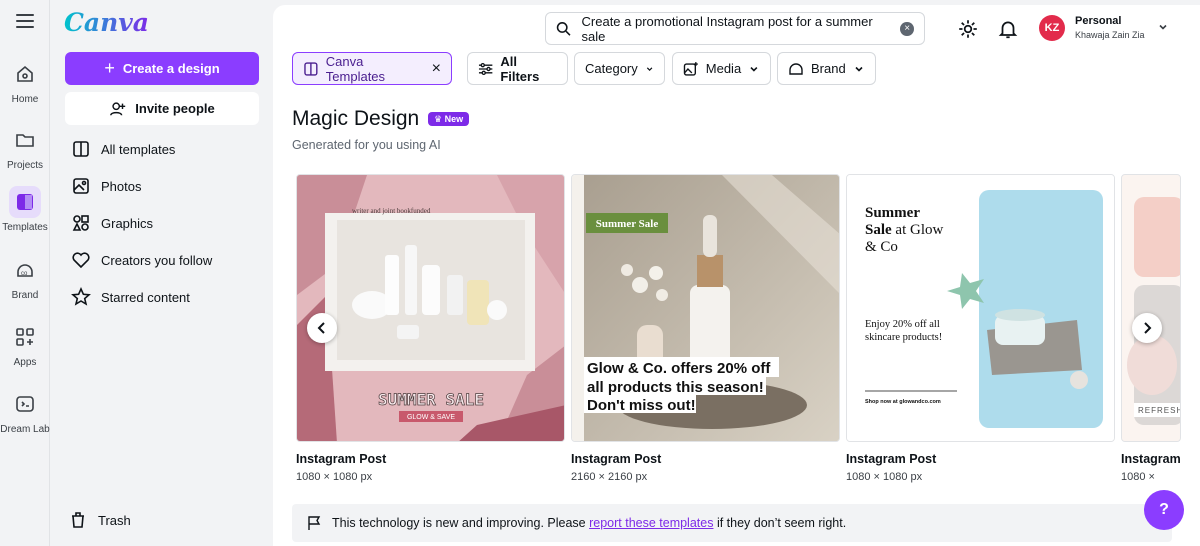 The height and width of the screenshot is (546, 1200). What do you see at coordinates (391, 211) in the screenshot?
I see `card1-top-text: writer and joint bookfunded` at bounding box center [391, 211].